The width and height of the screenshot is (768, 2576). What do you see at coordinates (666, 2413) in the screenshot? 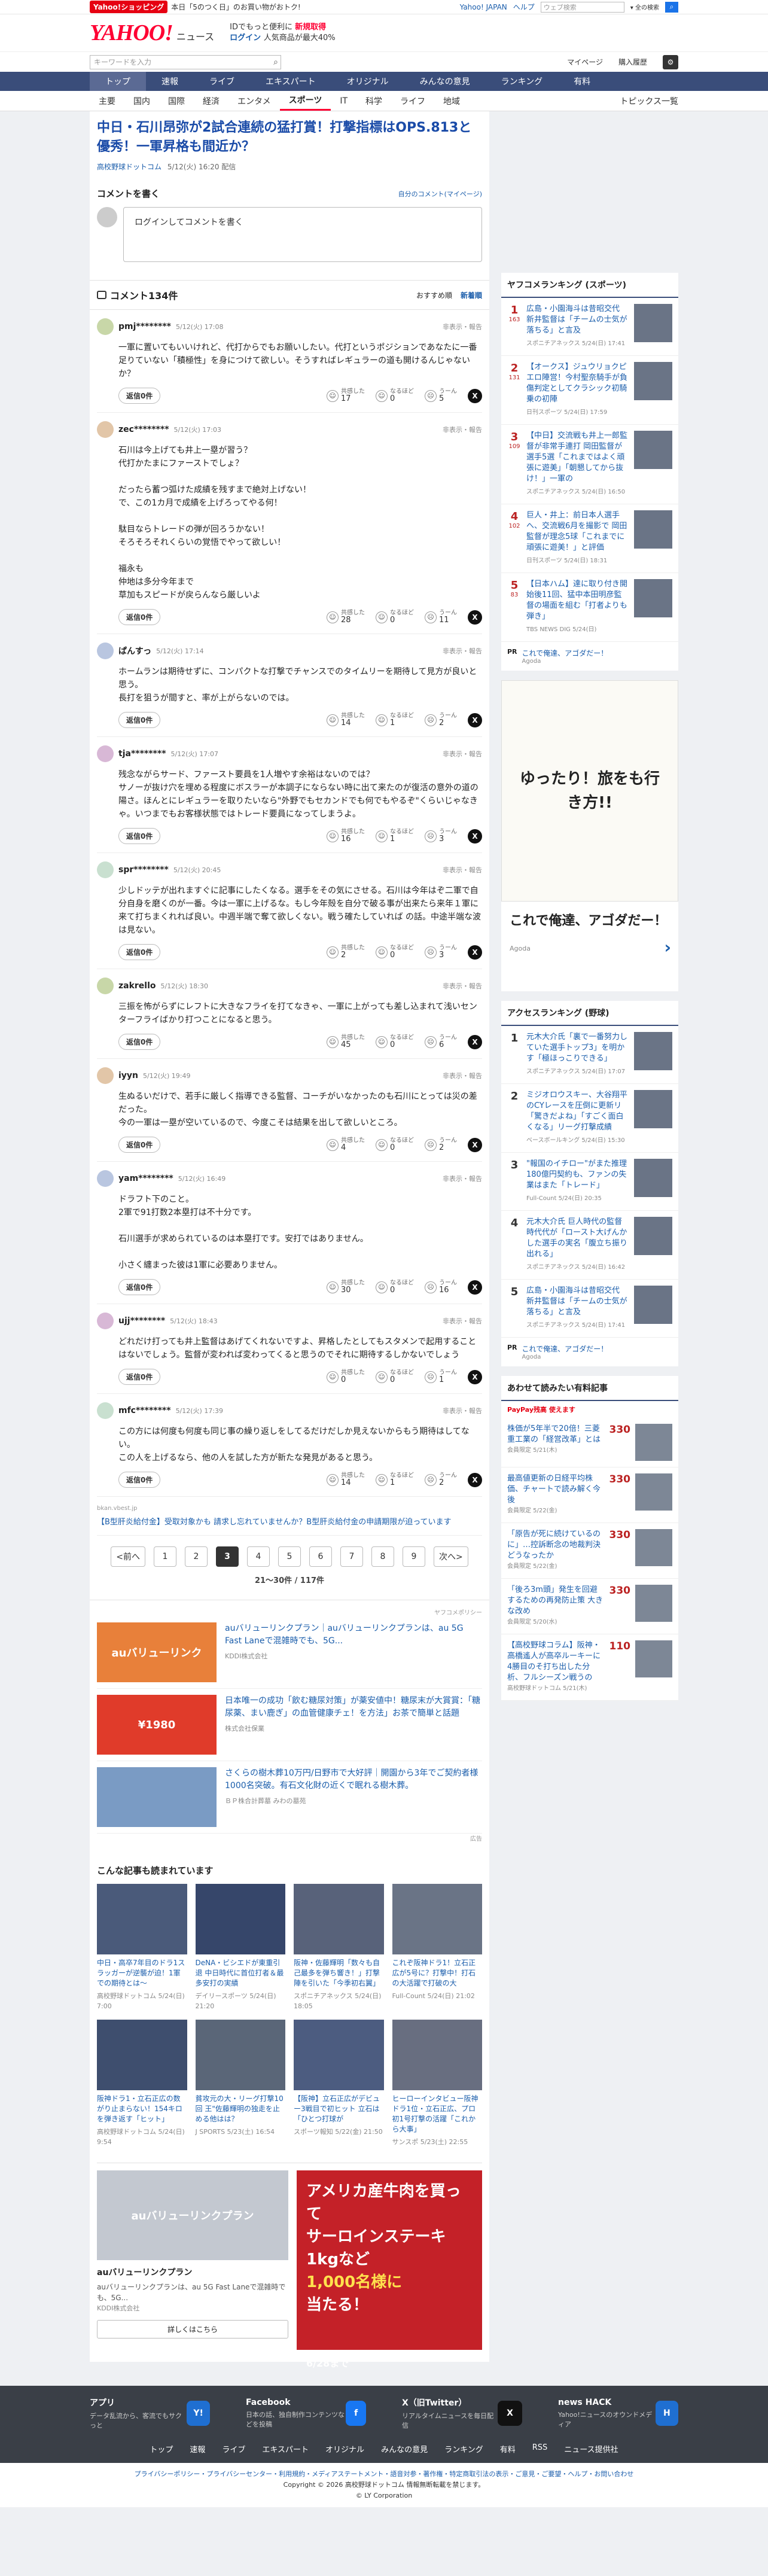
I see `footer-newshack-icon: H` at bounding box center [666, 2413].